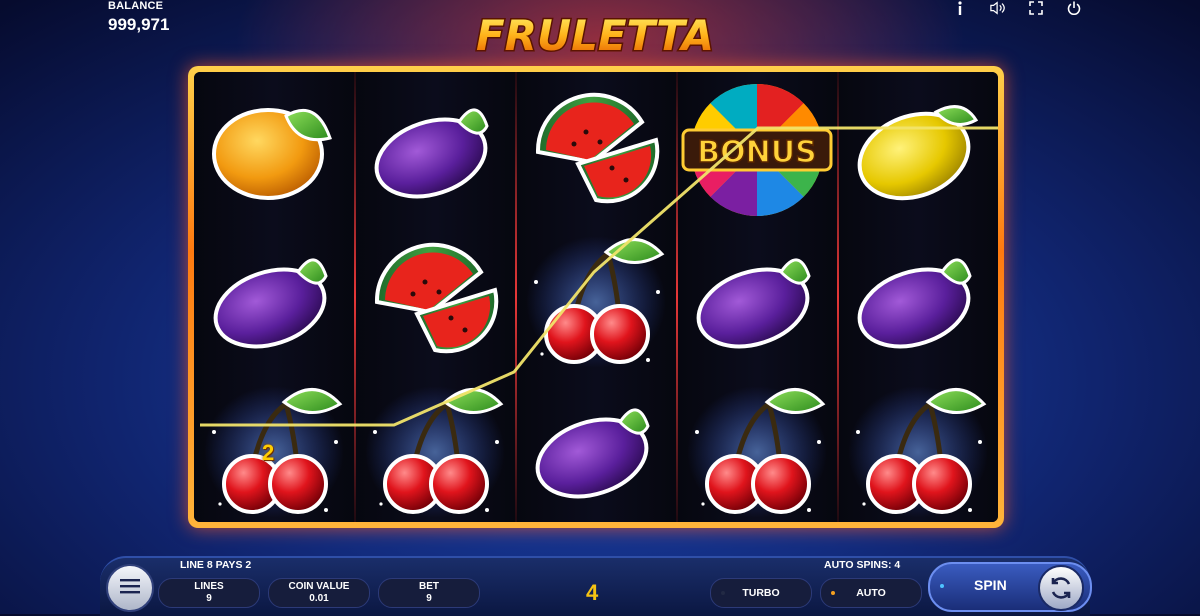  What do you see at coordinates (319, 586) in the screenshot?
I see `coin-value-label: COIN VALUE` at bounding box center [319, 586].